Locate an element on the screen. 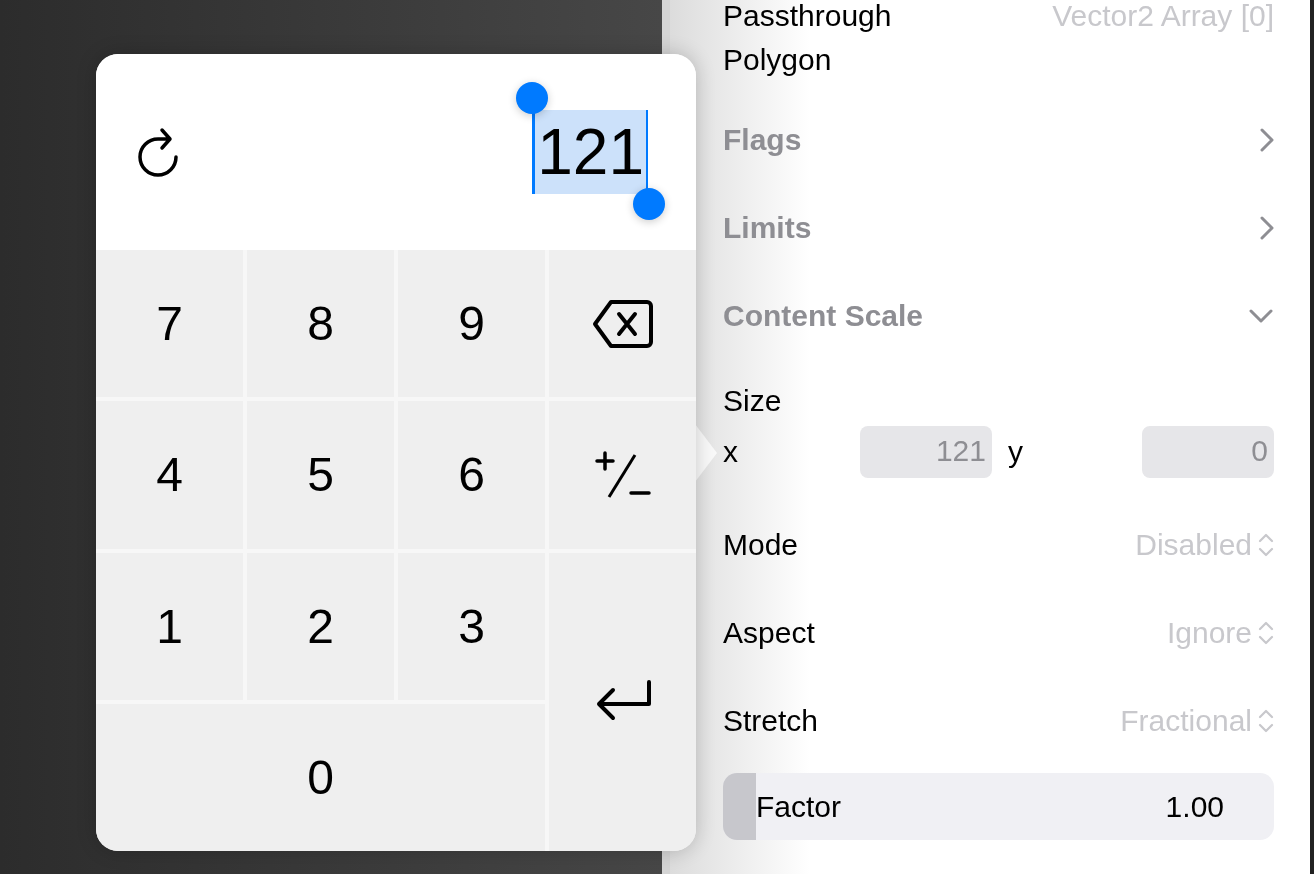 Image resolution: width=1314 pixels, height=874 pixels. section-title: Content Scale is located at coordinates (823, 316).